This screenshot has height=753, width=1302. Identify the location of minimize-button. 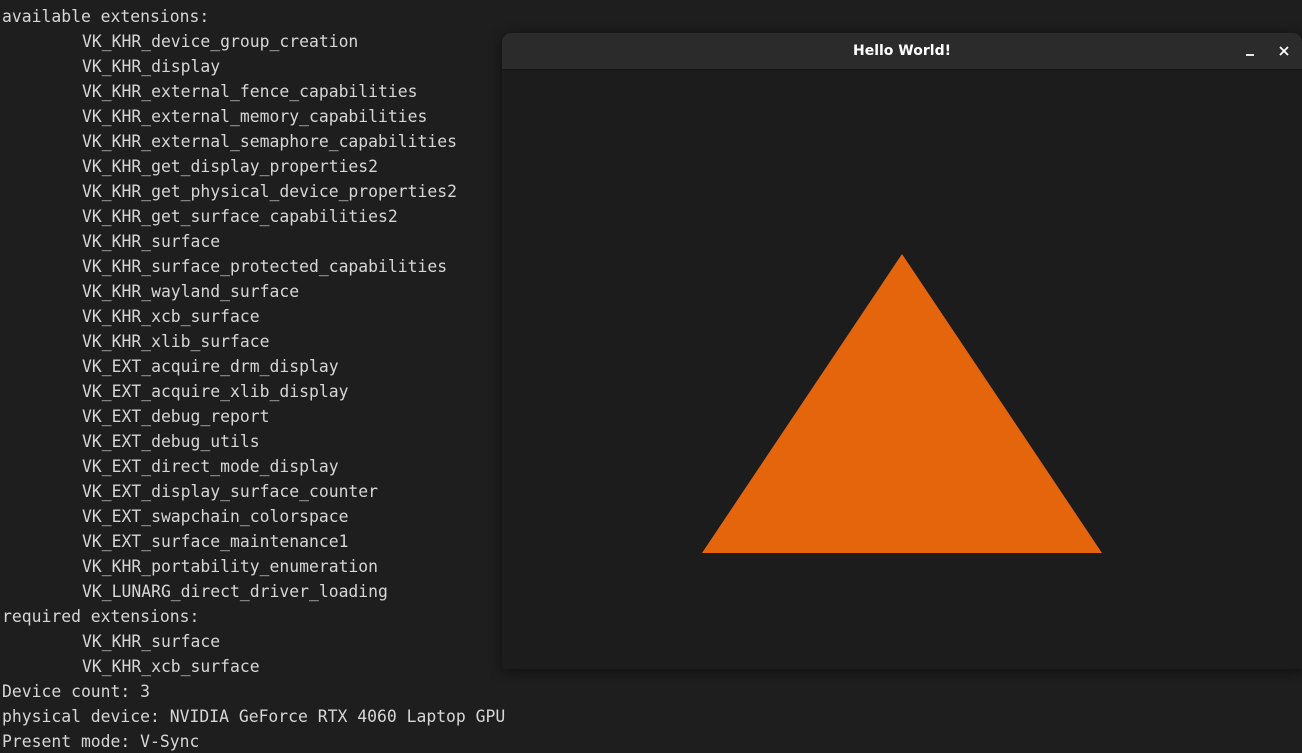
(1250, 51).